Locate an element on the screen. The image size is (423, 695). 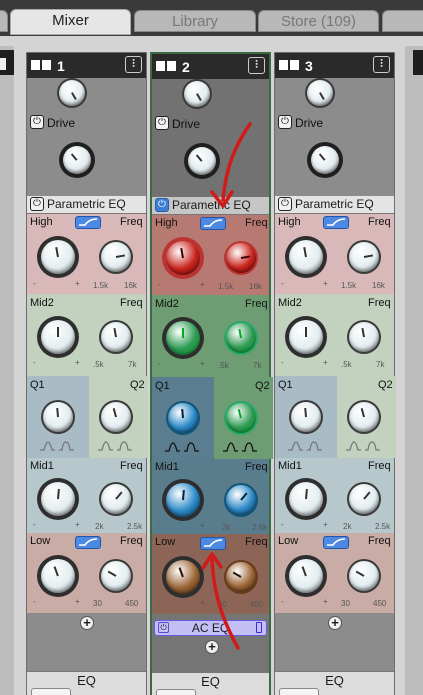
mid2-gain-knob-cap is located at coordinates (183, 338).